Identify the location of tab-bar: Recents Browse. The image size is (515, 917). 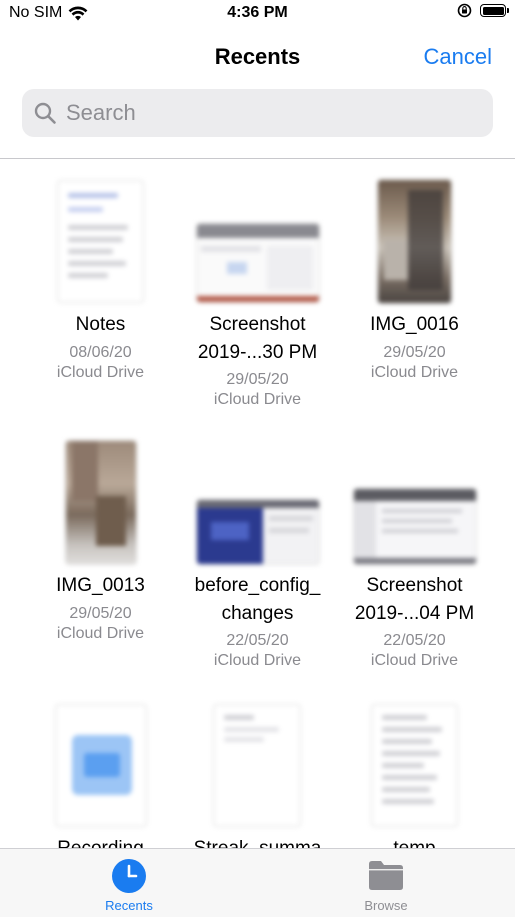
(257, 882).